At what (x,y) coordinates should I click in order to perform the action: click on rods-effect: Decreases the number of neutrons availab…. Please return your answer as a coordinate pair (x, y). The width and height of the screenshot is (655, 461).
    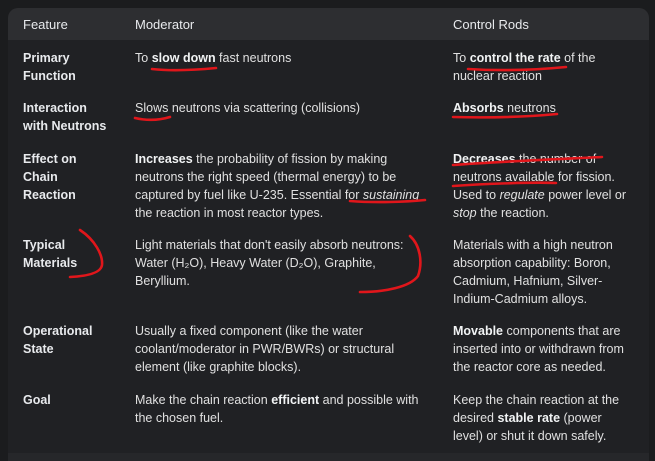
    Looking at the image, I should click on (540, 186).